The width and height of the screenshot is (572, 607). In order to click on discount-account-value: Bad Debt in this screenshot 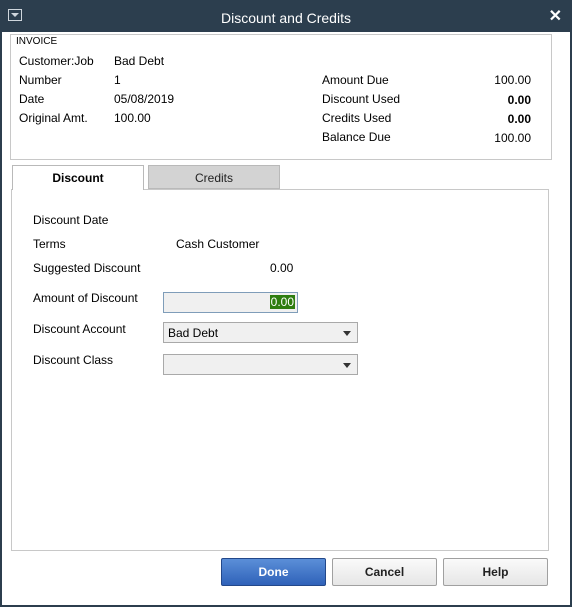, I will do `click(193, 333)`.